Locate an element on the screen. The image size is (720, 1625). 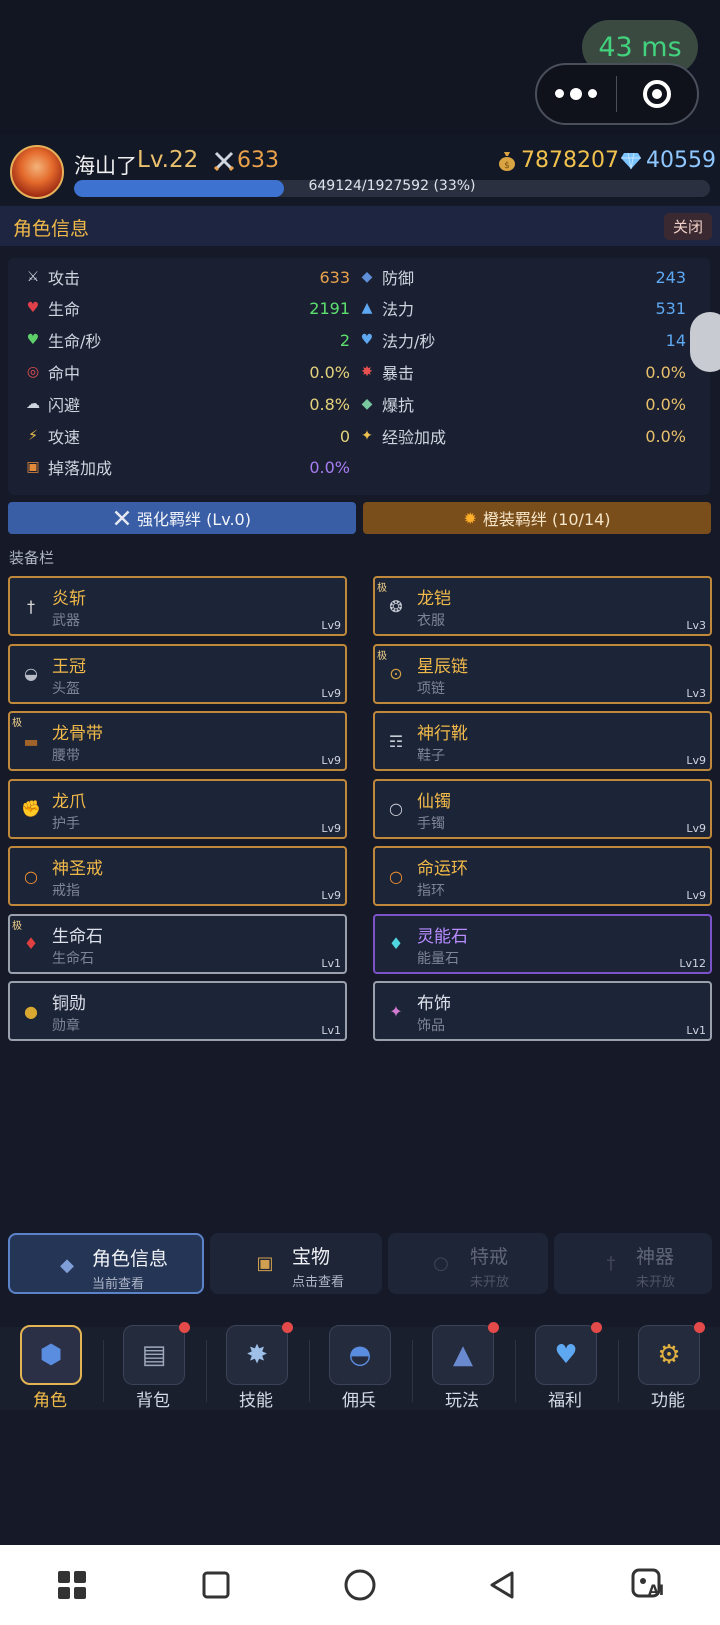
slot-name: 仙镯 is located at coordinates (434, 801).